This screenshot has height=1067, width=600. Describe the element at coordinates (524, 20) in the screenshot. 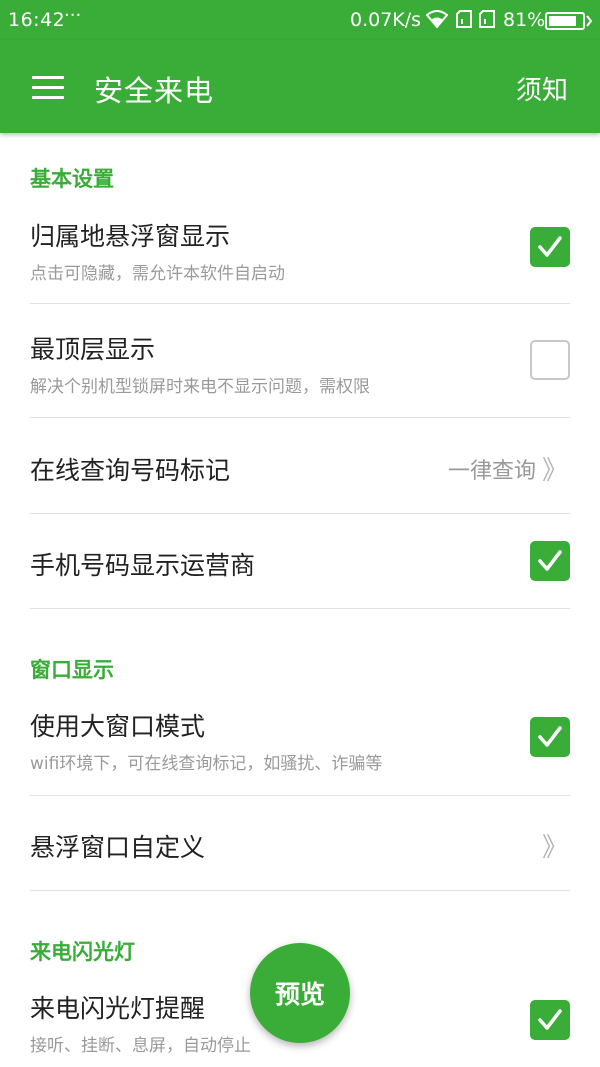

I see `status-battery-pct: 81%` at that location.